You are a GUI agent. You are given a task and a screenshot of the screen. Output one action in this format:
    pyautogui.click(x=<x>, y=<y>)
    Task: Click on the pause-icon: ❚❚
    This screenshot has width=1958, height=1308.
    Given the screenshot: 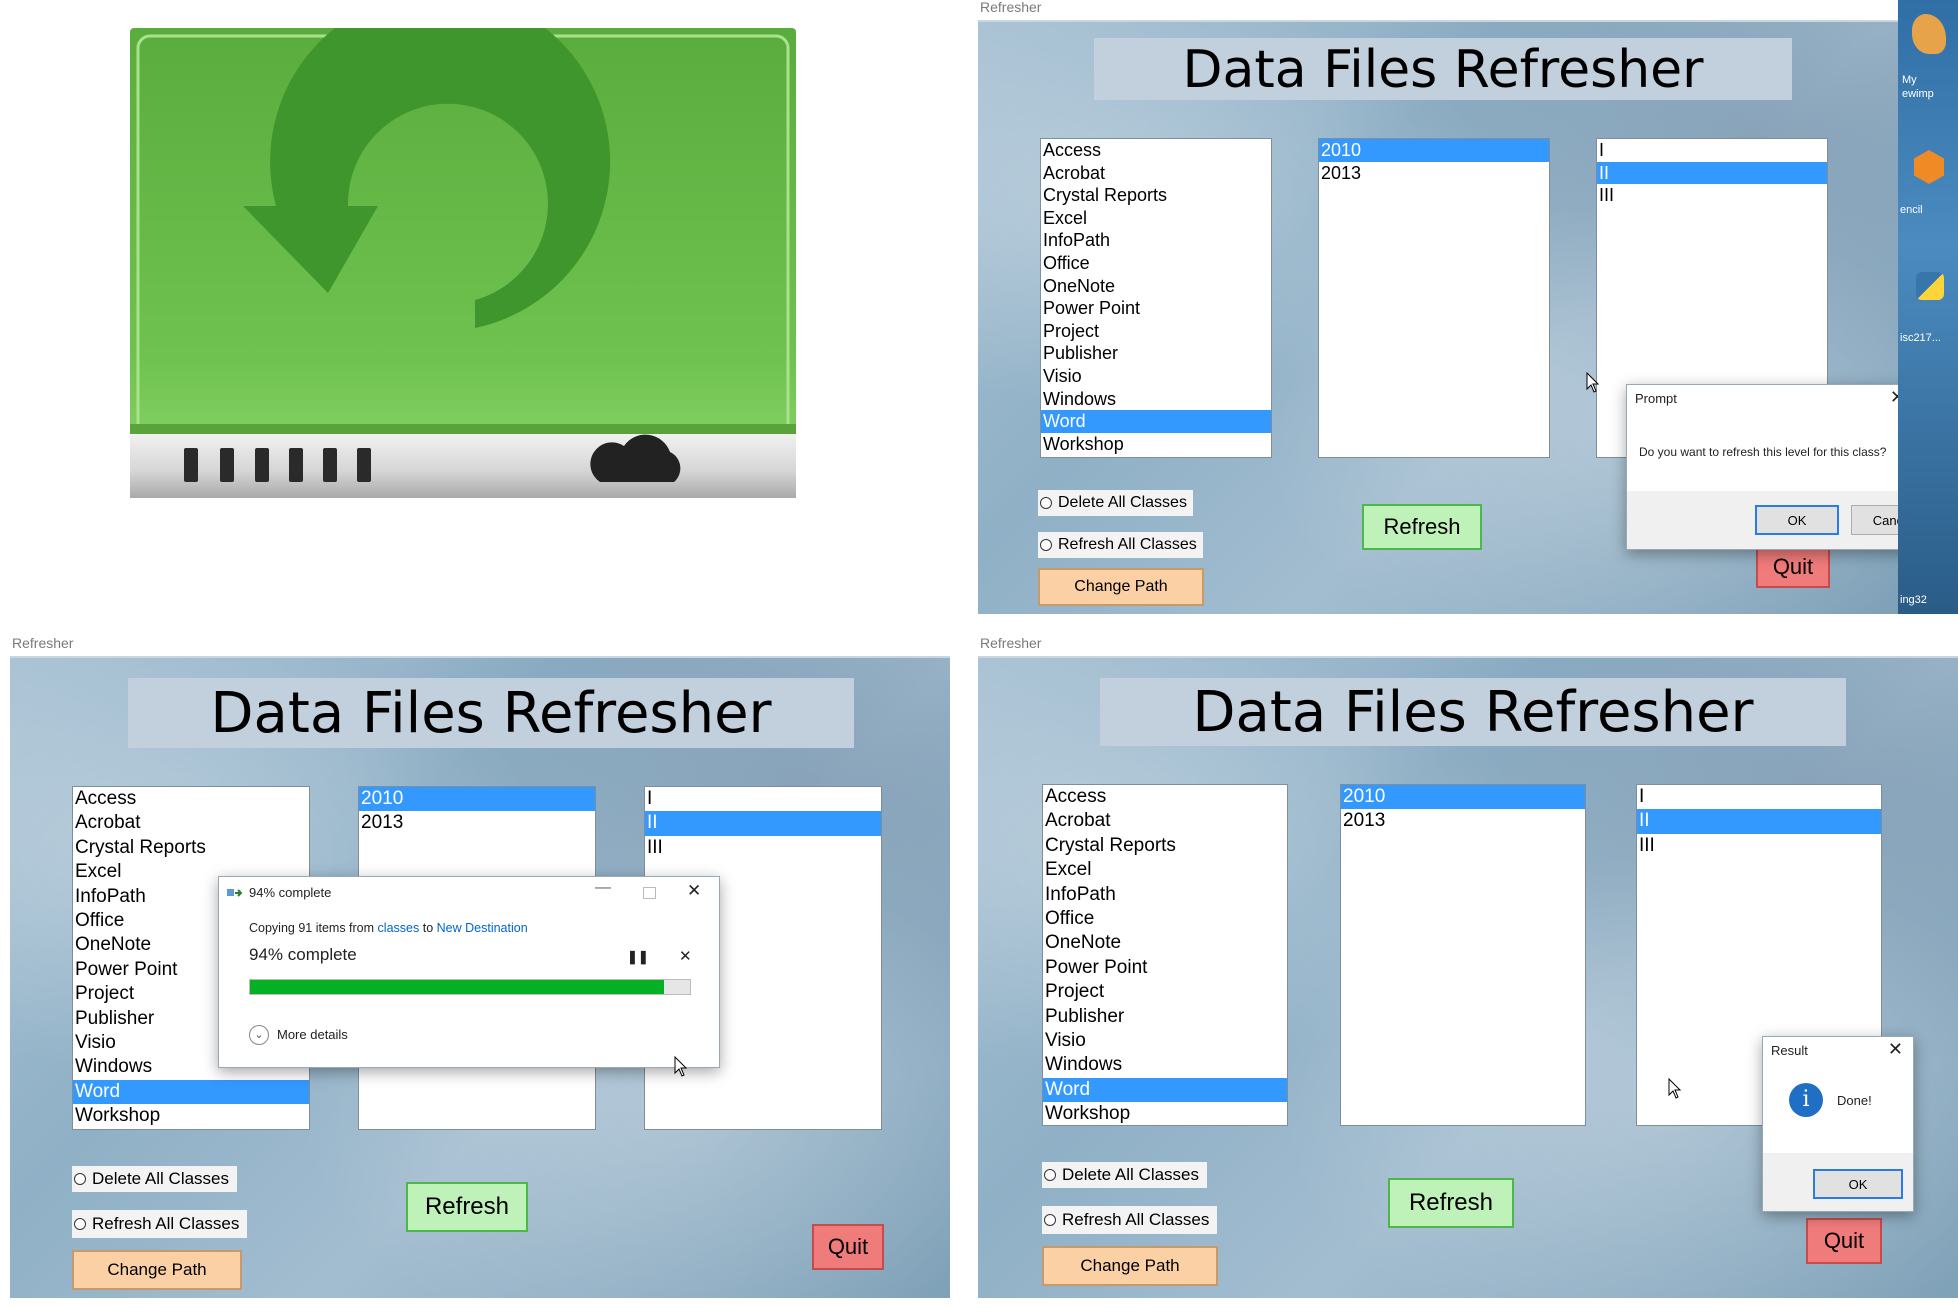 What is the action you would take?
    pyautogui.click(x=638, y=957)
    